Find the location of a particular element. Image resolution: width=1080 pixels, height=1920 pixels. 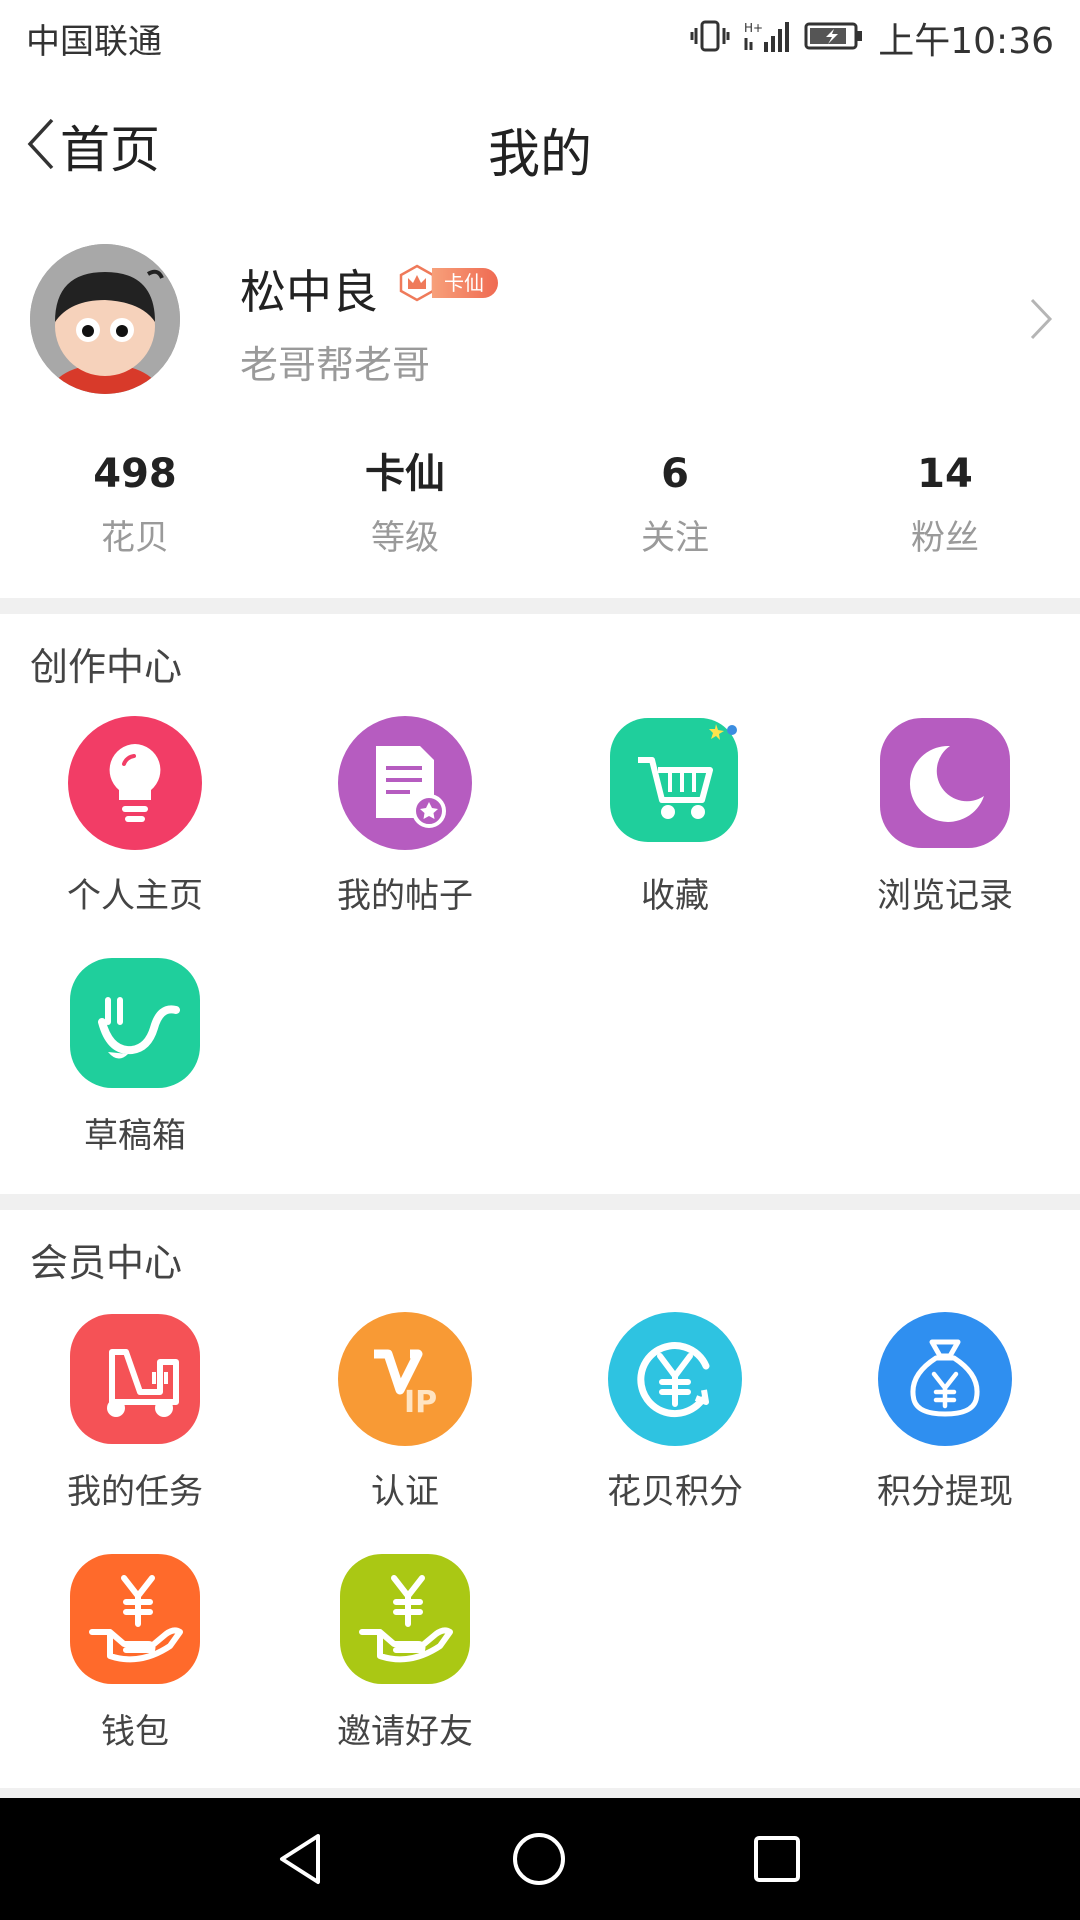

moon-icon is located at coordinates (945, 783).